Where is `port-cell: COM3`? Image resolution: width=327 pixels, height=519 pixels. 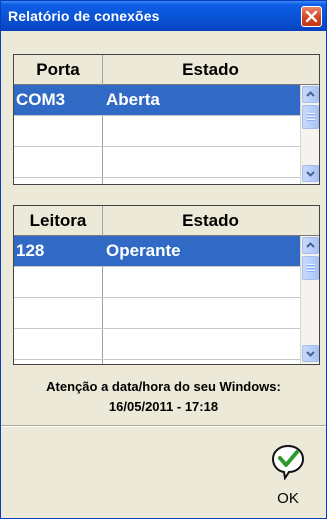
port-cell: COM3 is located at coordinates (41, 99).